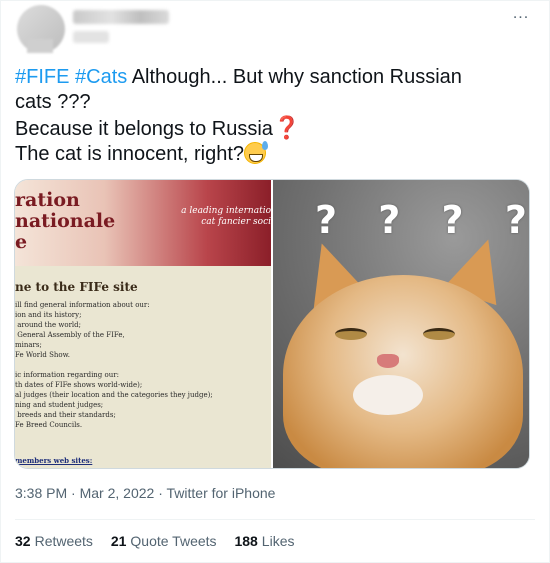  I want to click on handle-blurred, so click(91, 37).